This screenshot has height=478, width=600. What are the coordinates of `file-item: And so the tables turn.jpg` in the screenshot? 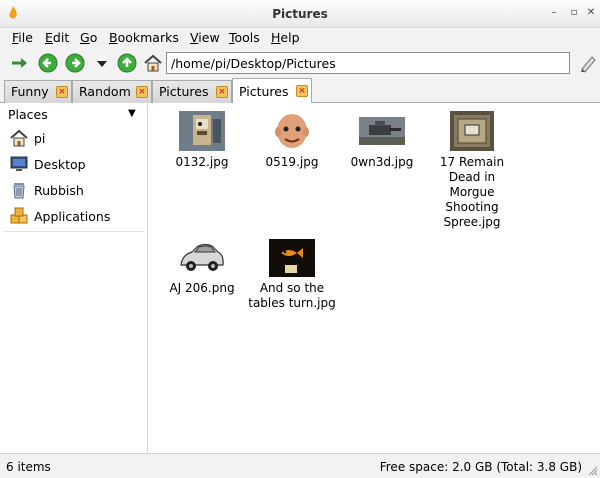 It's located at (292, 275).